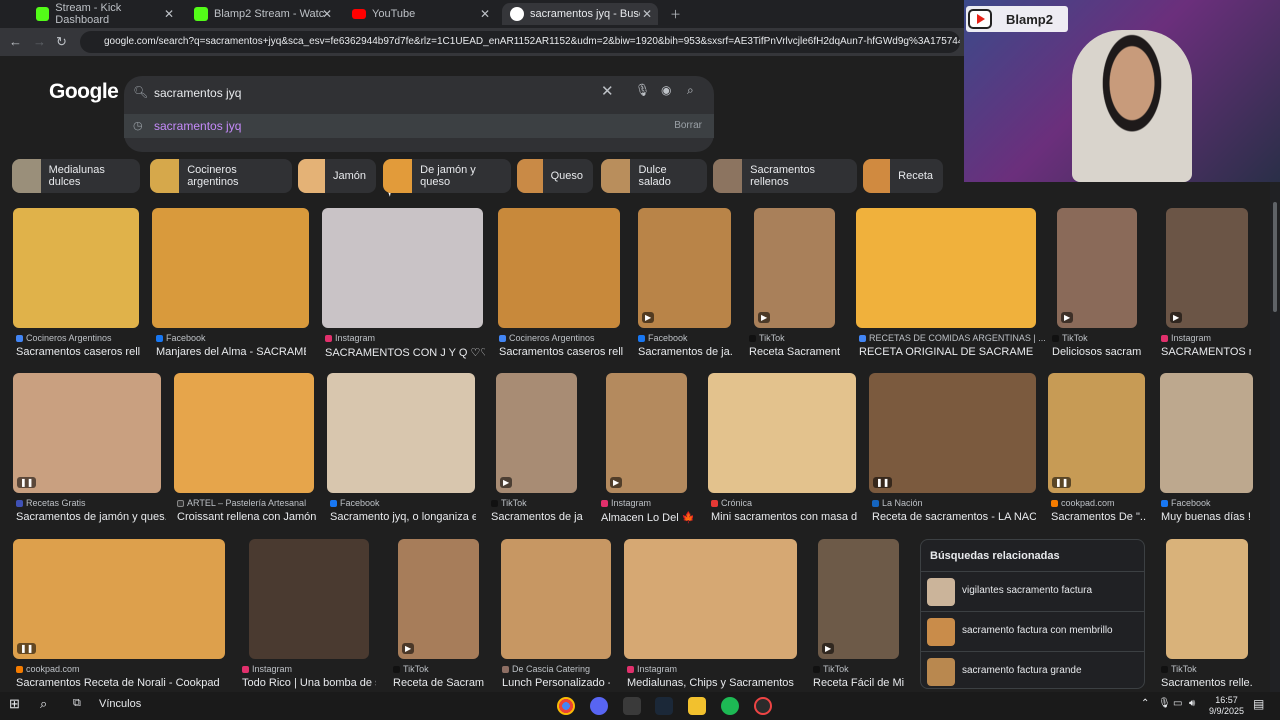  What do you see at coordinates (697, 706) in the screenshot?
I see `folder-icon` at bounding box center [697, 706].